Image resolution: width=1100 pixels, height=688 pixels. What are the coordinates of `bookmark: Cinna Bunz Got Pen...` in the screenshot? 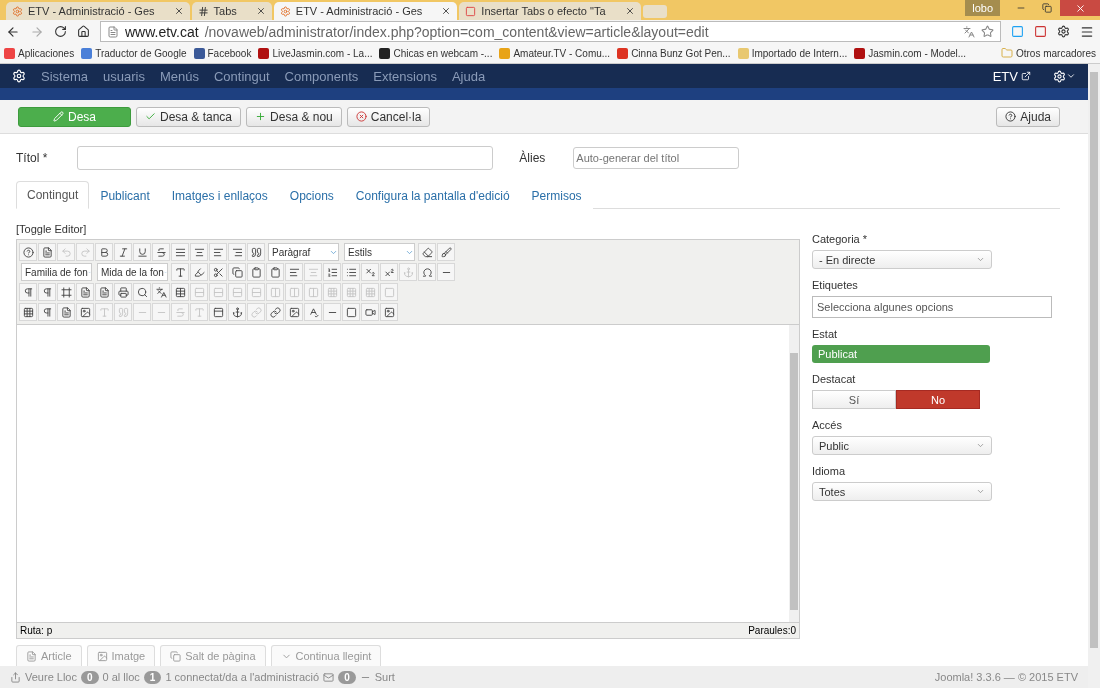 It's located at (674, 53).